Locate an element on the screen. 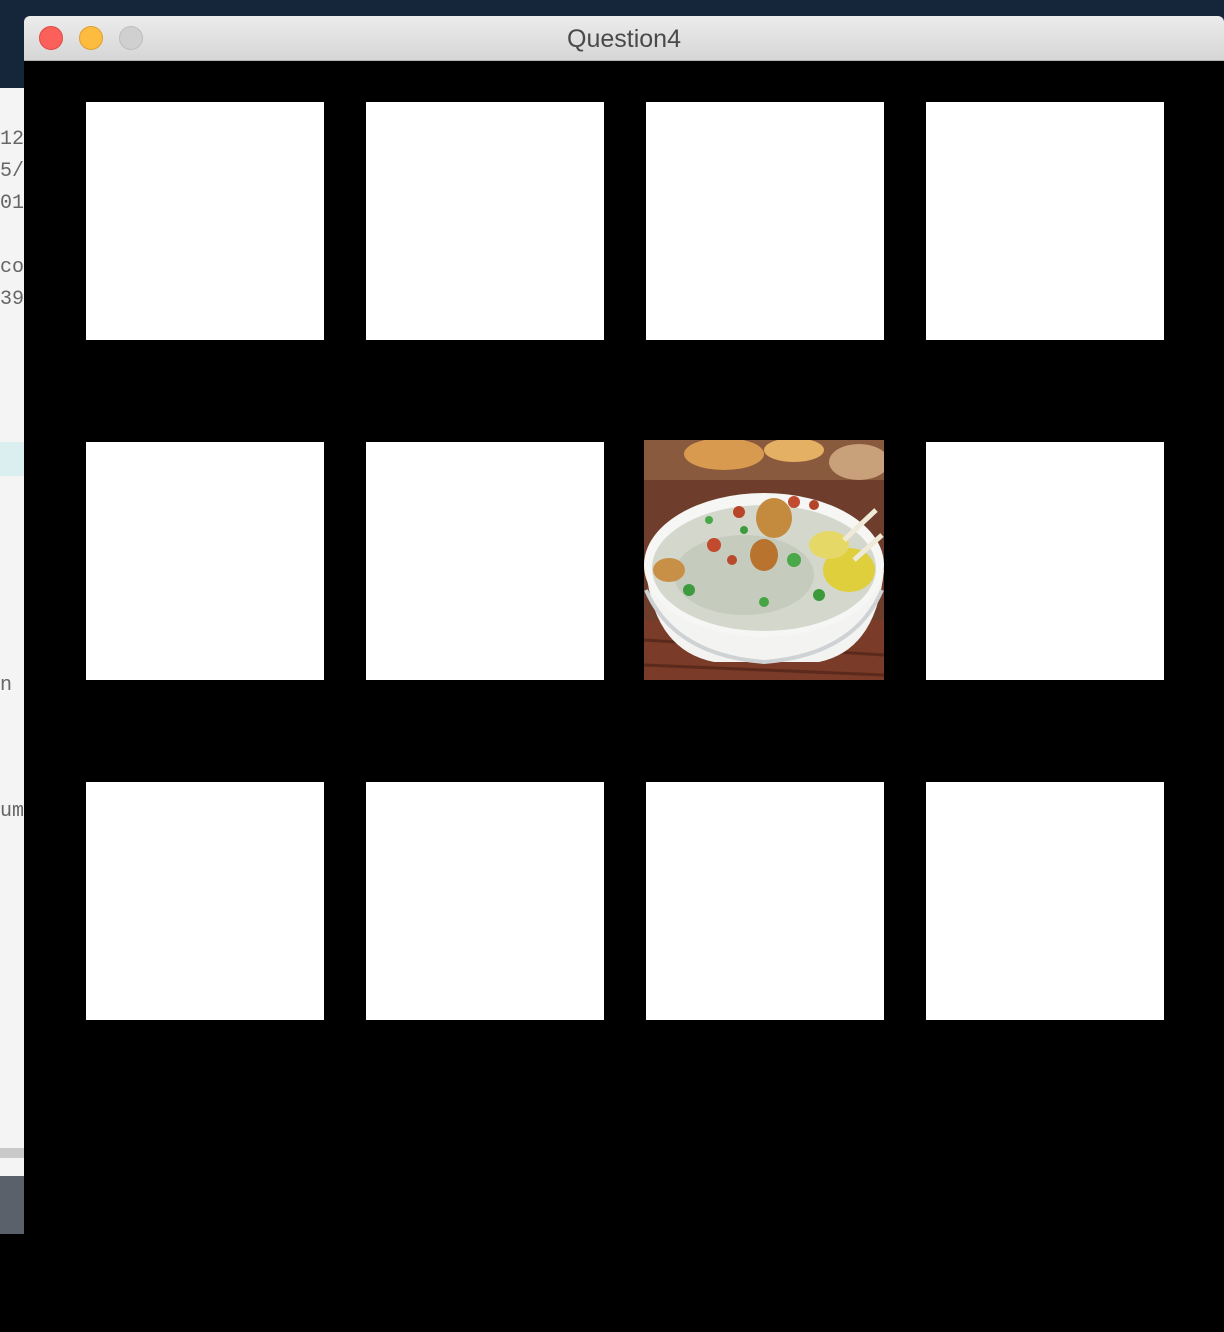 The image size is (1224, 1332). background-scrollbar is located at coordinates (12, 1153).